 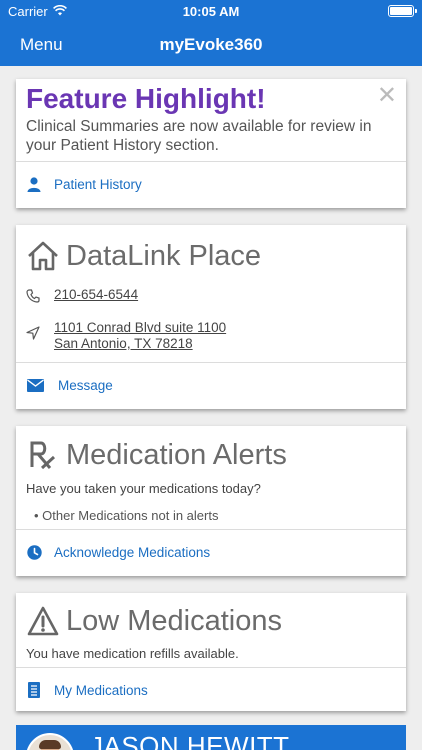 What do you see at coordinates (140, 328) in the screenshot?
I see `address-line1-link: 1101 Conrad Blvd suite 1100` at bounding box center [140, 328].